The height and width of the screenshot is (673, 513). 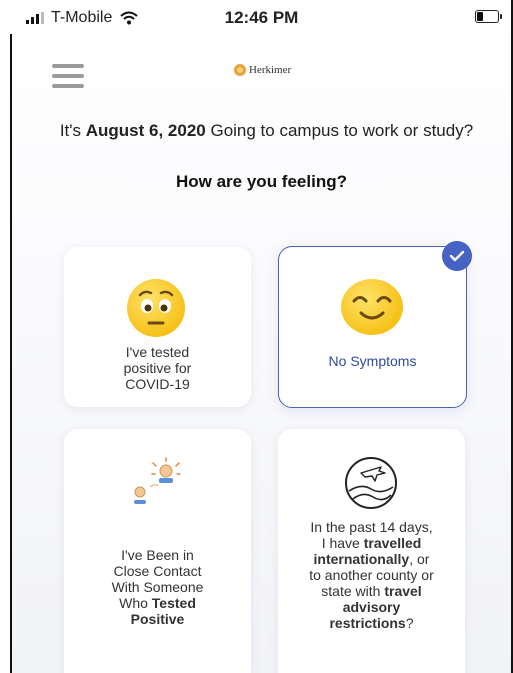 I want to click on menu-button, so click(x=68, y=76).